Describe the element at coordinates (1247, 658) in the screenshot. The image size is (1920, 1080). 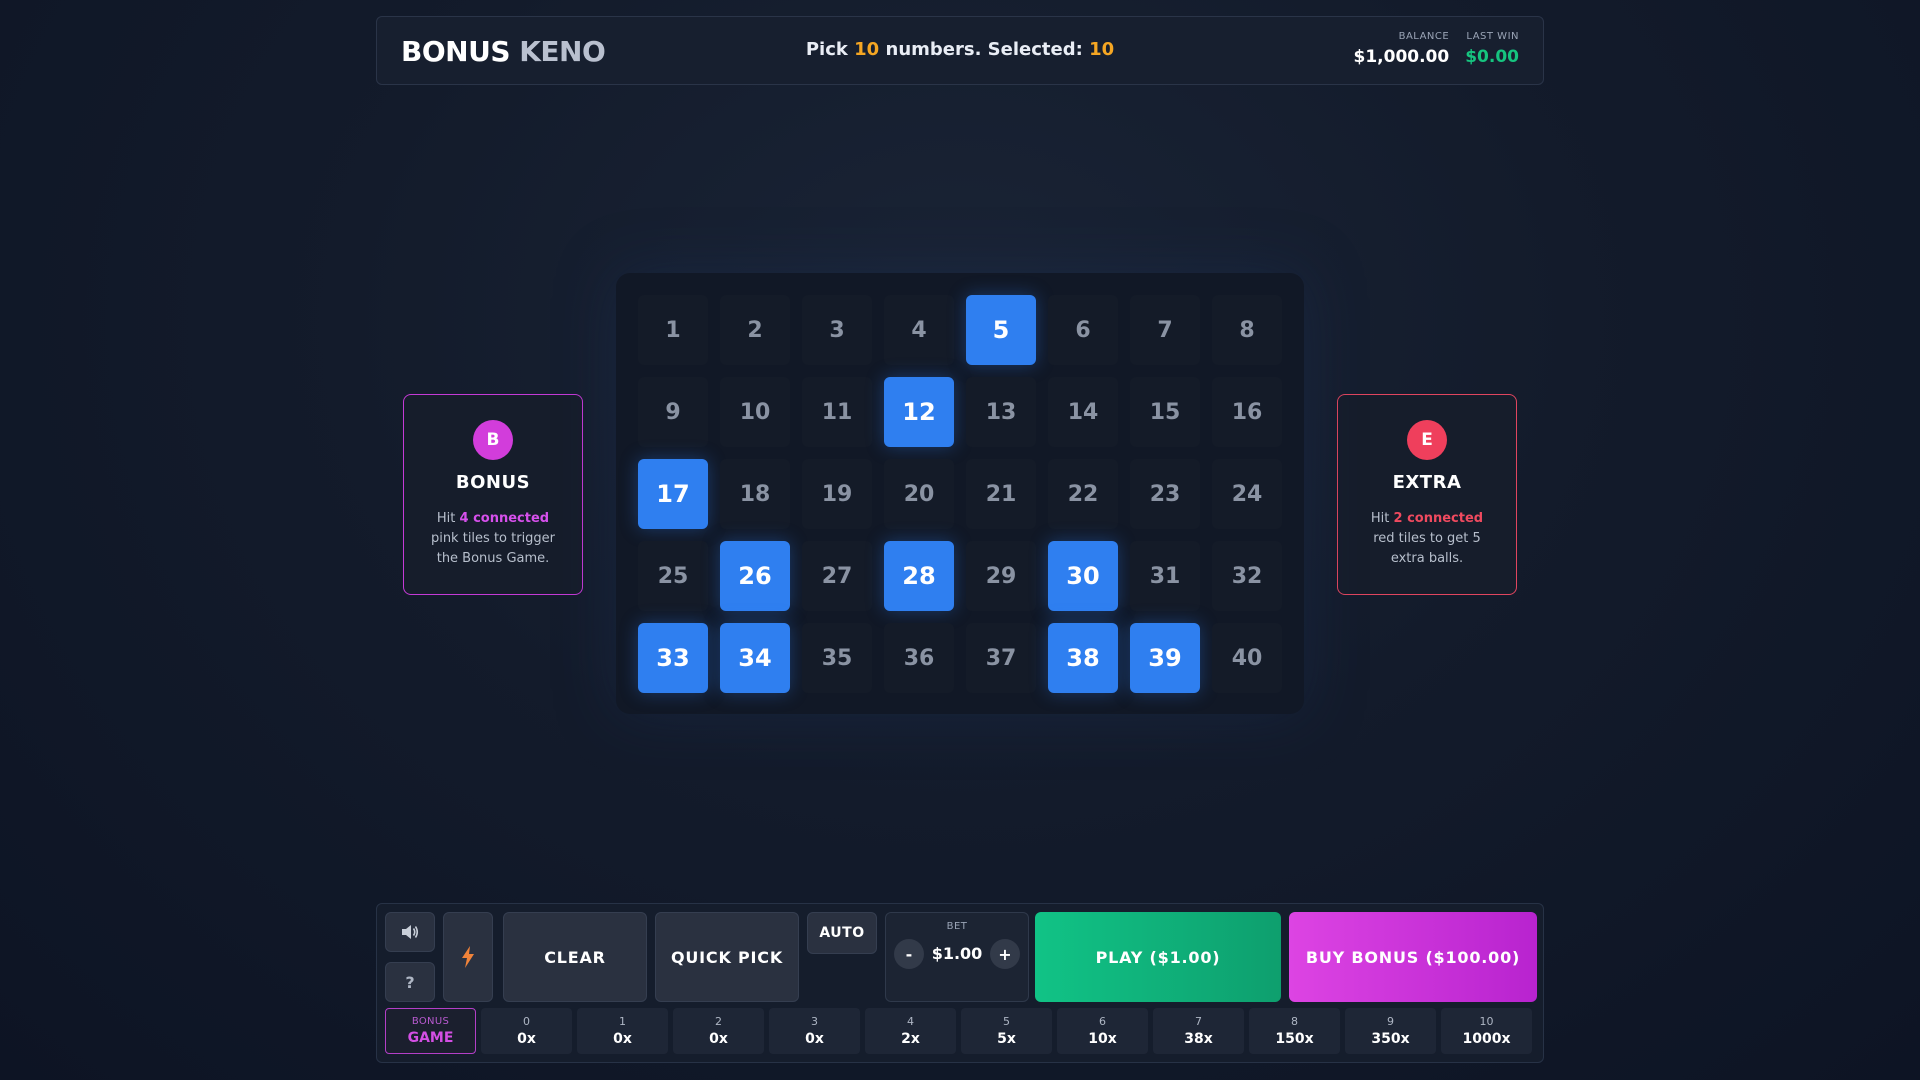
I see `number-tile-40: 40` at that location.